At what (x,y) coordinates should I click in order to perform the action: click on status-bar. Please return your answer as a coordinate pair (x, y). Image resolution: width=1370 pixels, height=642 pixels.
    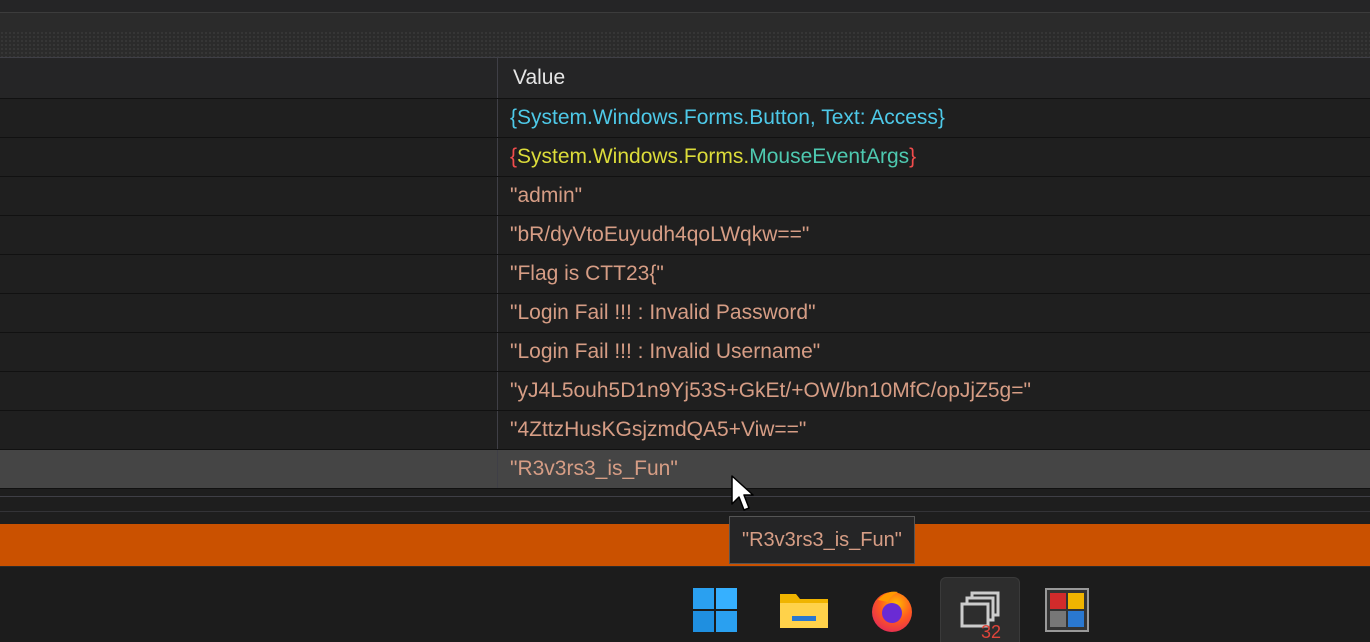
    Looking at the image, I should click on (685, 545).